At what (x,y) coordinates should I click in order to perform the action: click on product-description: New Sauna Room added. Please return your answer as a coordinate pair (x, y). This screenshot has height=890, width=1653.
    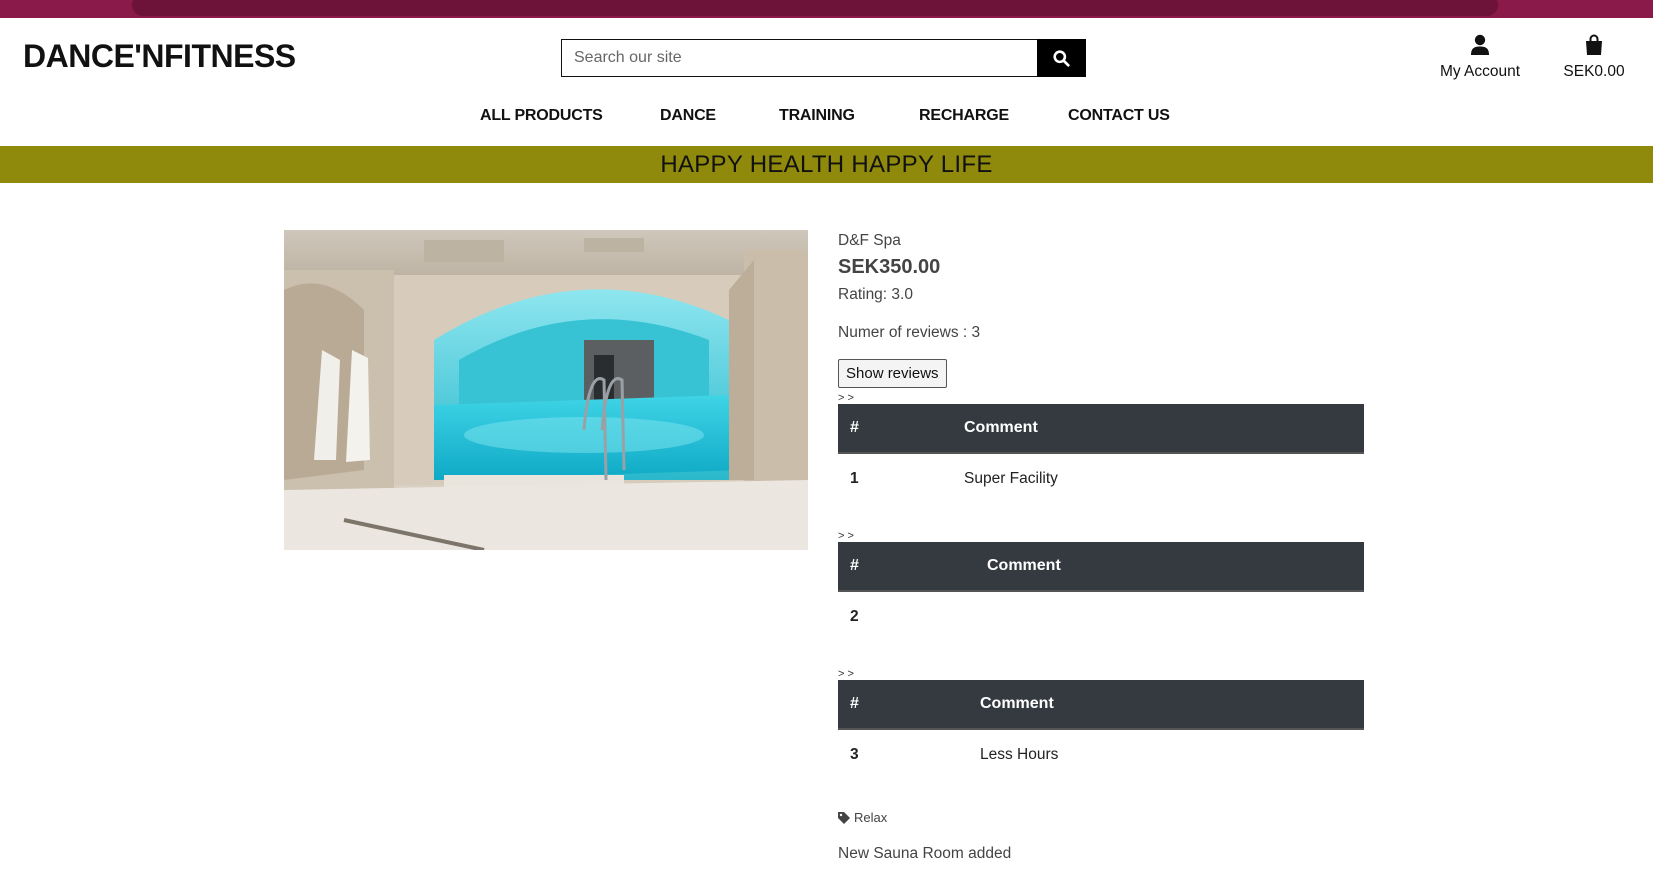
    Looking at the image, I should click on (925, 853).